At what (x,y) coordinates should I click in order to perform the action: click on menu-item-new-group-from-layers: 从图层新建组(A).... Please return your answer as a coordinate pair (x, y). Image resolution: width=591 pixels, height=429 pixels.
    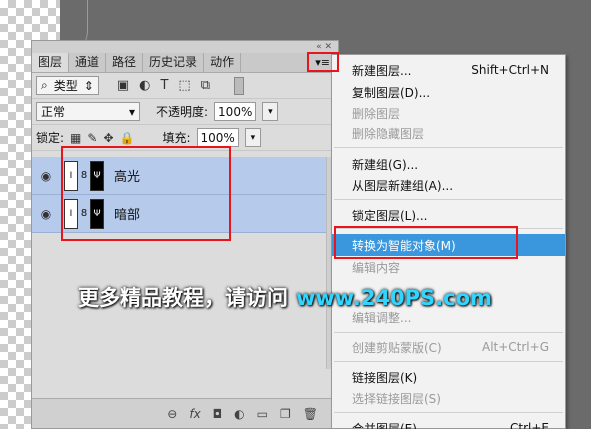
    Looking at the image, I should click on (448, 185).